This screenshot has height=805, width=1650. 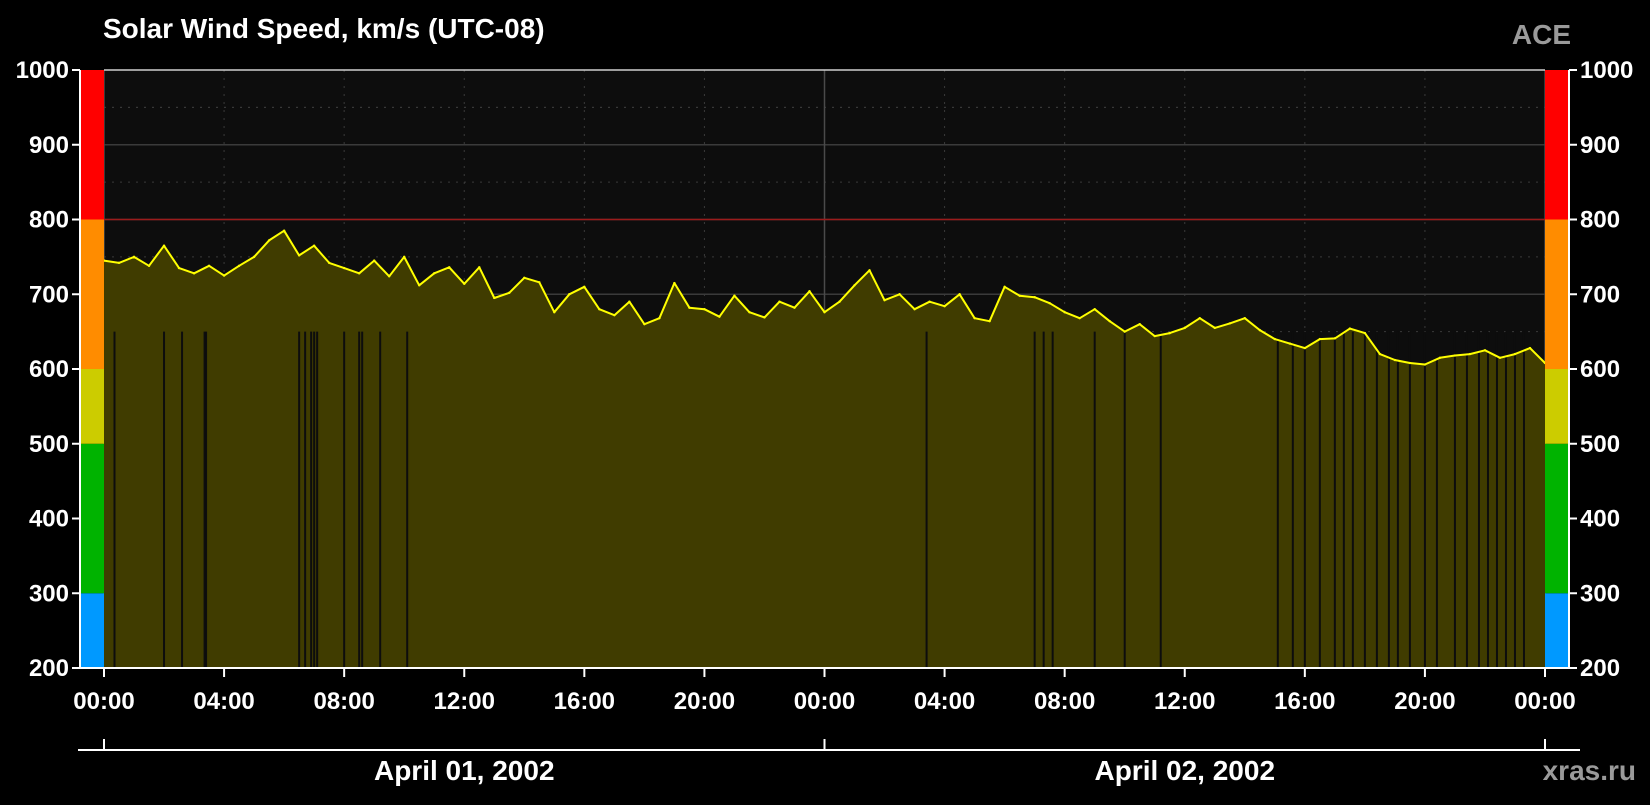 I want to click on x-tick-label: 00:00, so click(x=824, y=701).